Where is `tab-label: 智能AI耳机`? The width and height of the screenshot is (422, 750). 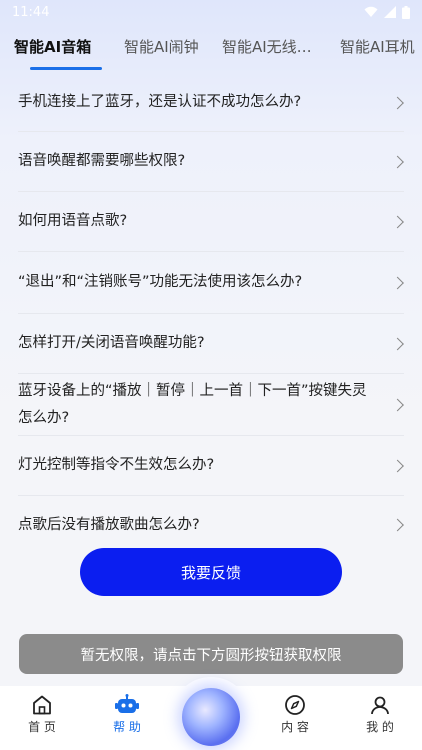
tab-label: 智能AI耳机 is located at coordinates (377, 47).